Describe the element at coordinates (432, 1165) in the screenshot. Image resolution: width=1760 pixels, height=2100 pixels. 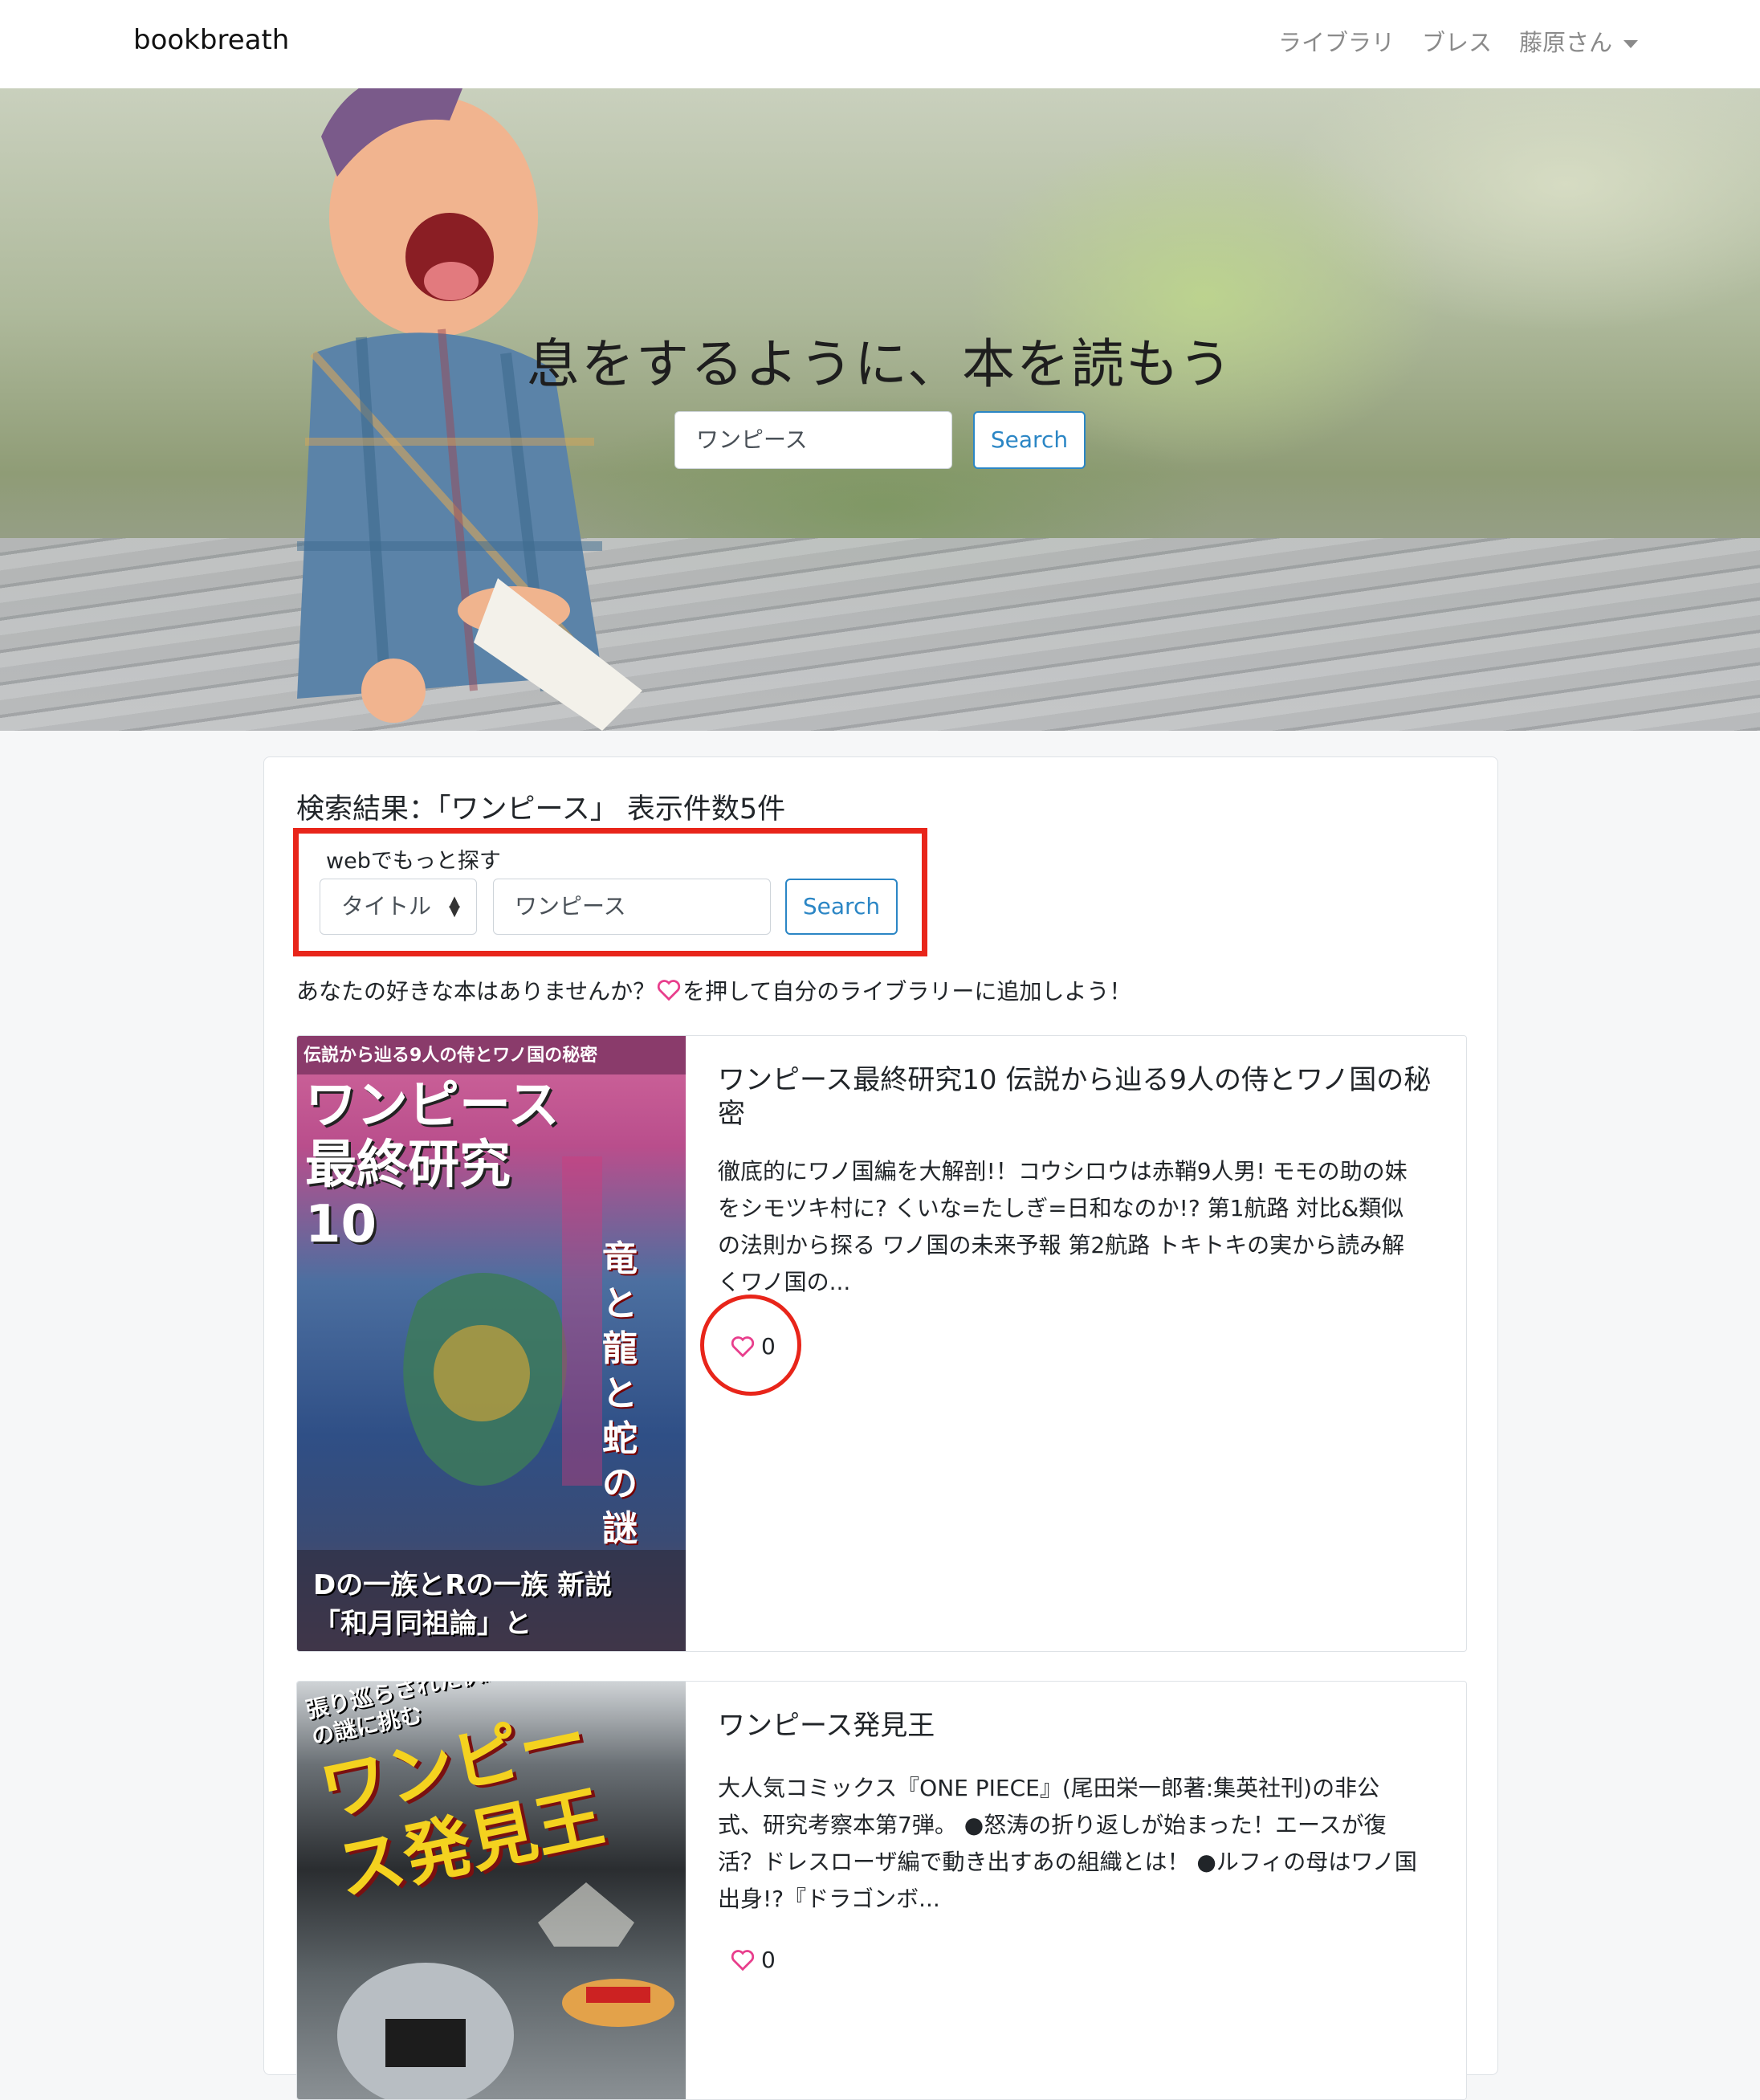
I see `cover-title-text: ワンピース最終研究10` at that location.